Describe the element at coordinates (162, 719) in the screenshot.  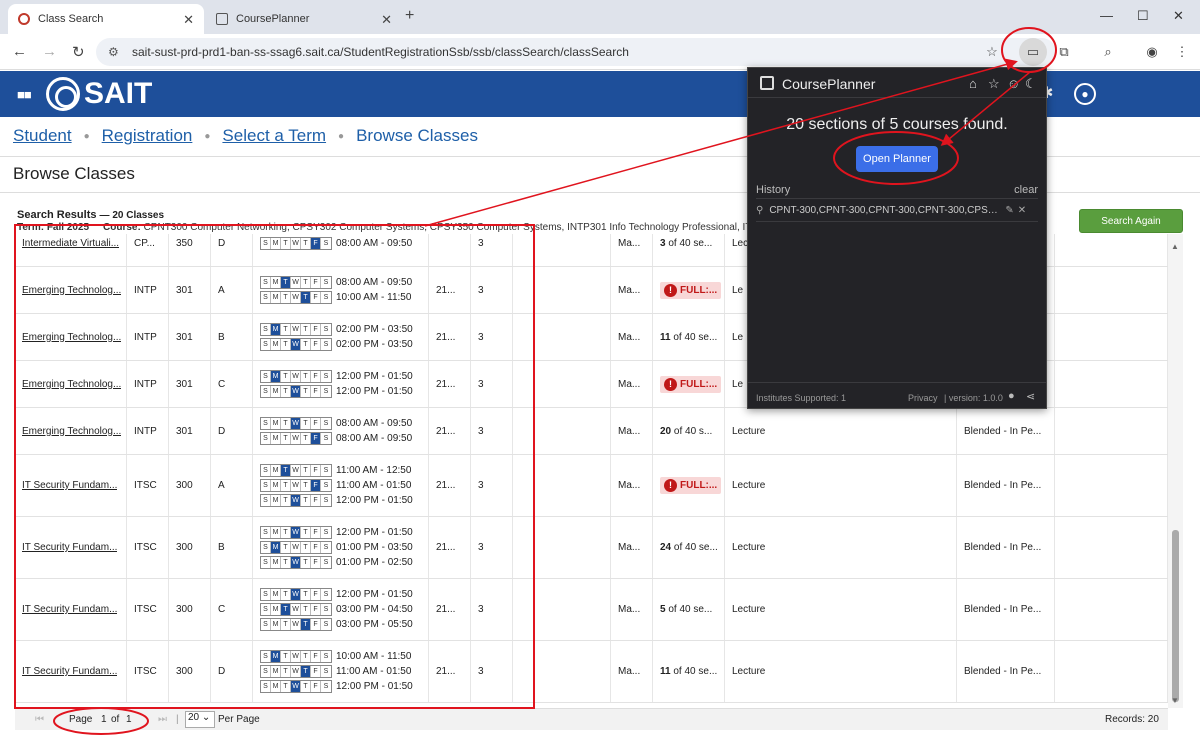
I see `last-page-icon: ⏭` at that location.